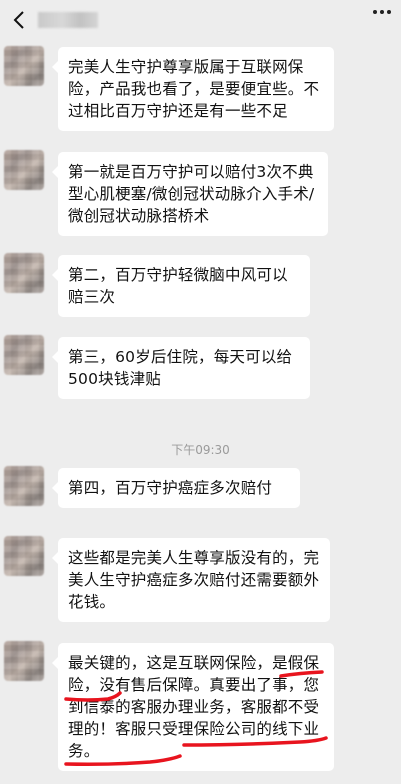 The width and height of the screenshot is (401, 784). I want to click on message-text: 第三，60岁后住院，每天可以给500块钱津贴, so click(180, 368).